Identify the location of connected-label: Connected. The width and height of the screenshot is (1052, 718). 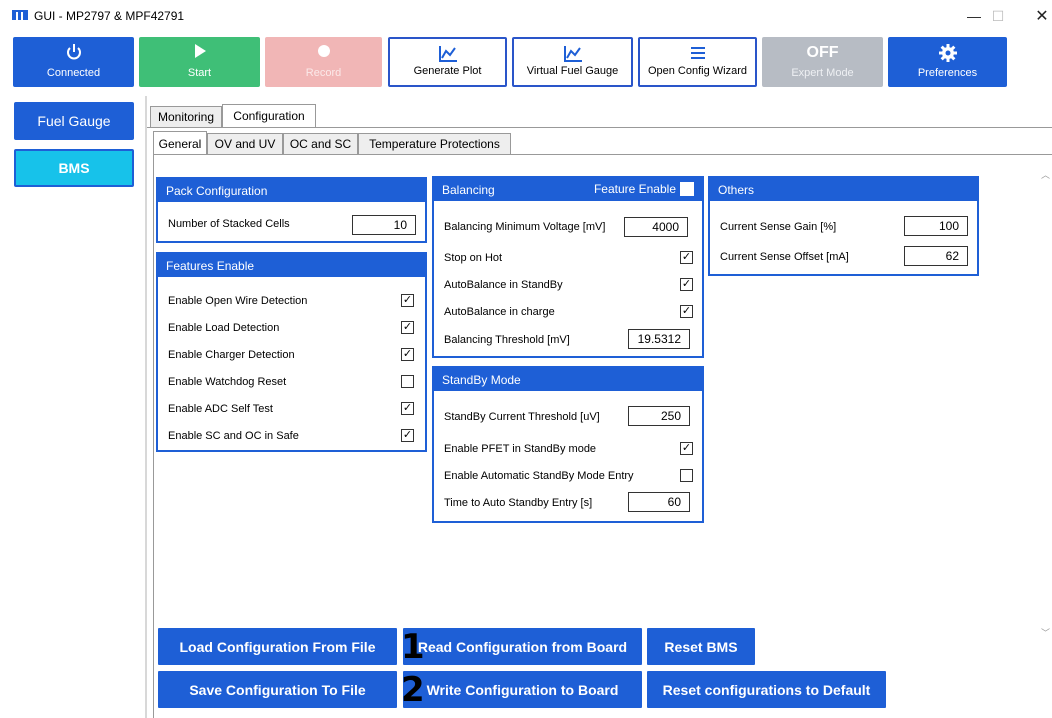
(73, 73).